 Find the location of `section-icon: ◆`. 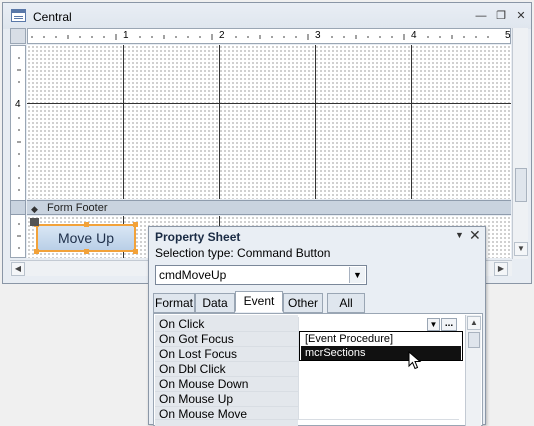

section-icon: ◆ is located at coordinates (34, 209).